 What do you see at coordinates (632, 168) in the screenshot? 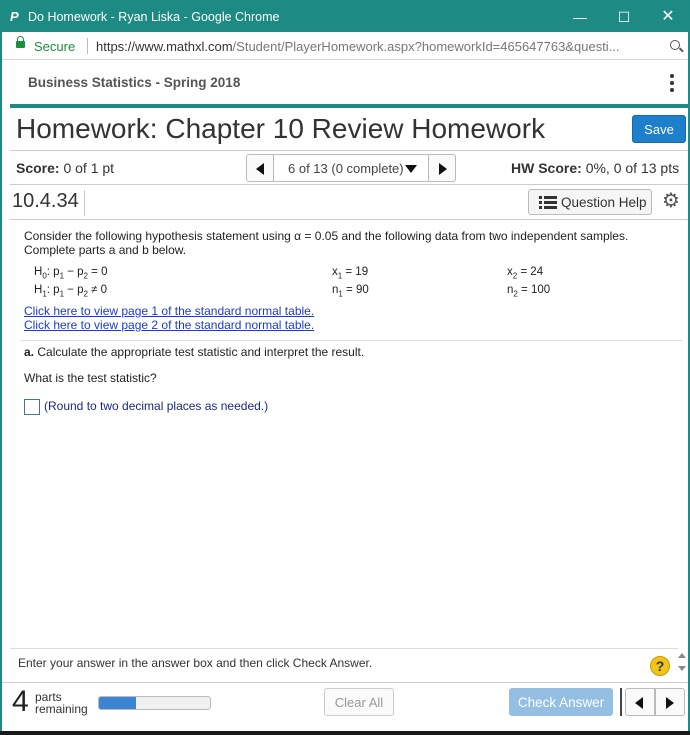
I see `hw-score-value: 0%, 0 of 13 pts` at bounding box center [632, 168].